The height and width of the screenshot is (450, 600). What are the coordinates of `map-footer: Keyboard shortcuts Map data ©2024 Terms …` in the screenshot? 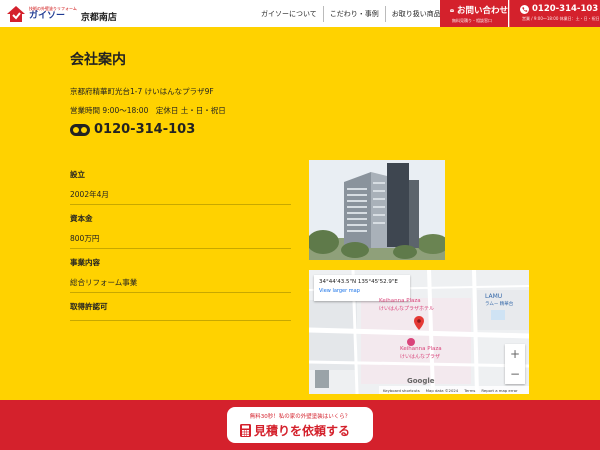 It's located at (454, 390).